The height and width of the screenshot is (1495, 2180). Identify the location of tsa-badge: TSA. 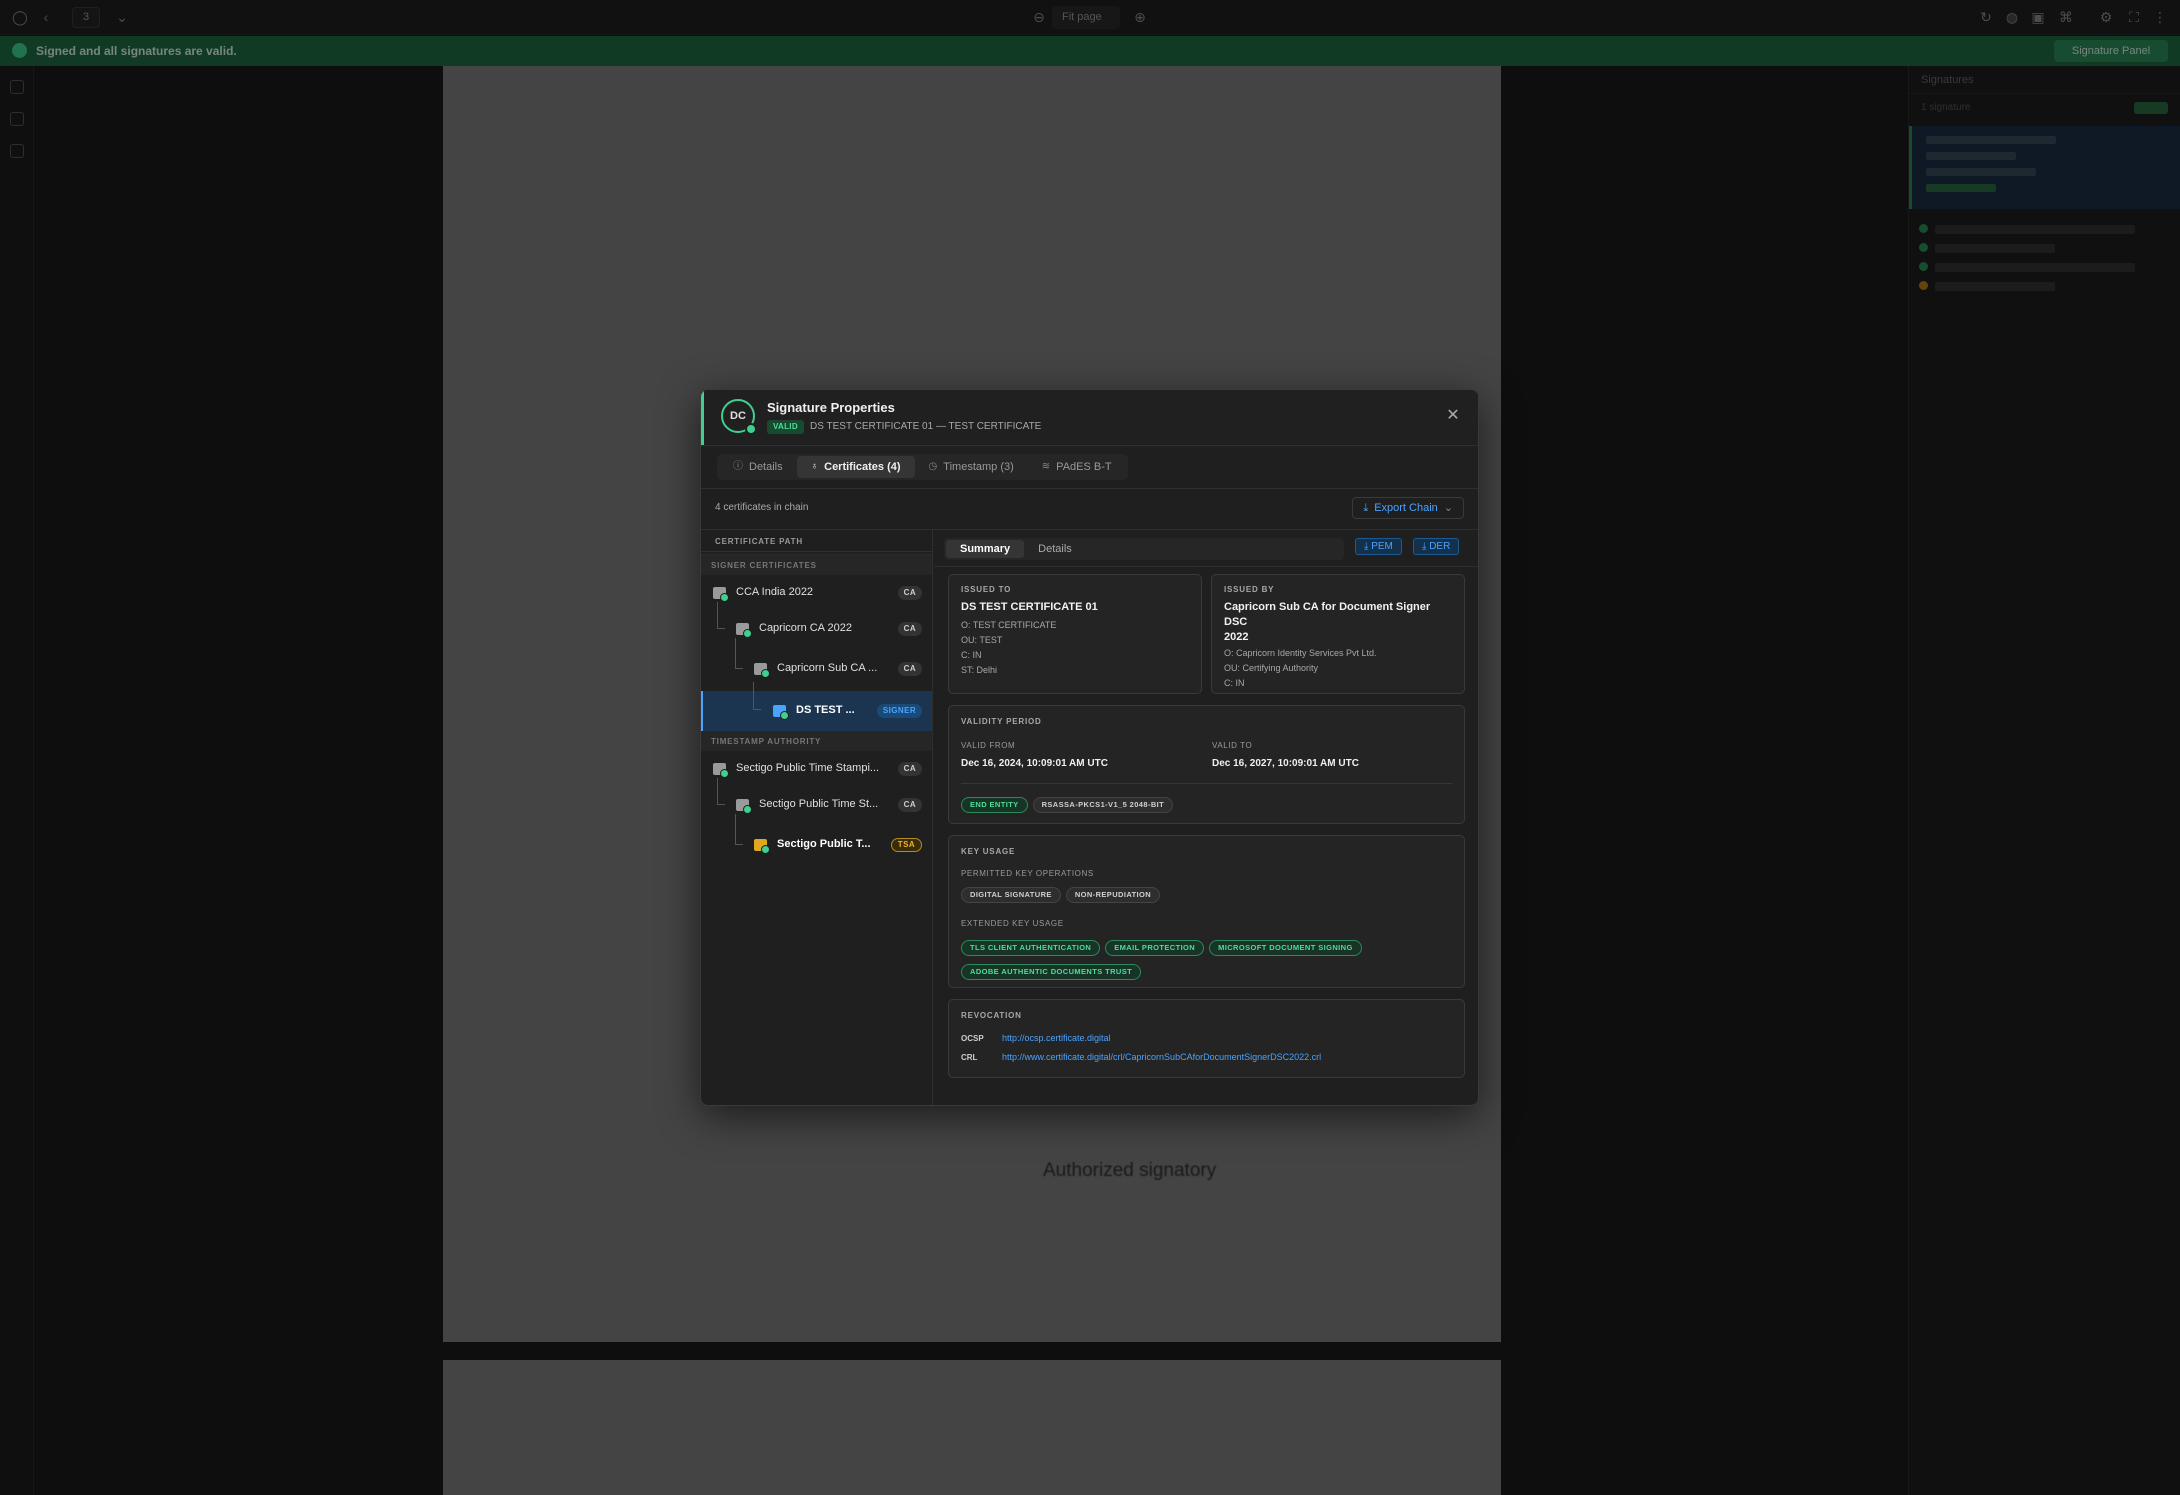
(906, 845).